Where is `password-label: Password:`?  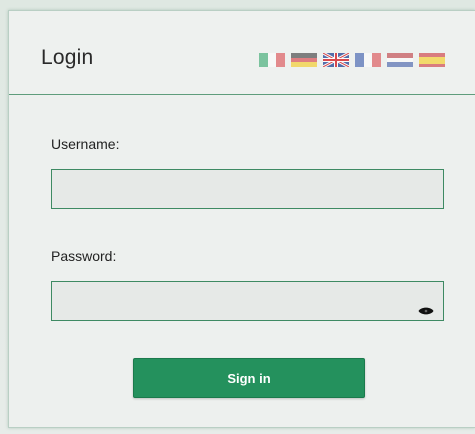
password-label: Password: is located at coordinates (84, 256).